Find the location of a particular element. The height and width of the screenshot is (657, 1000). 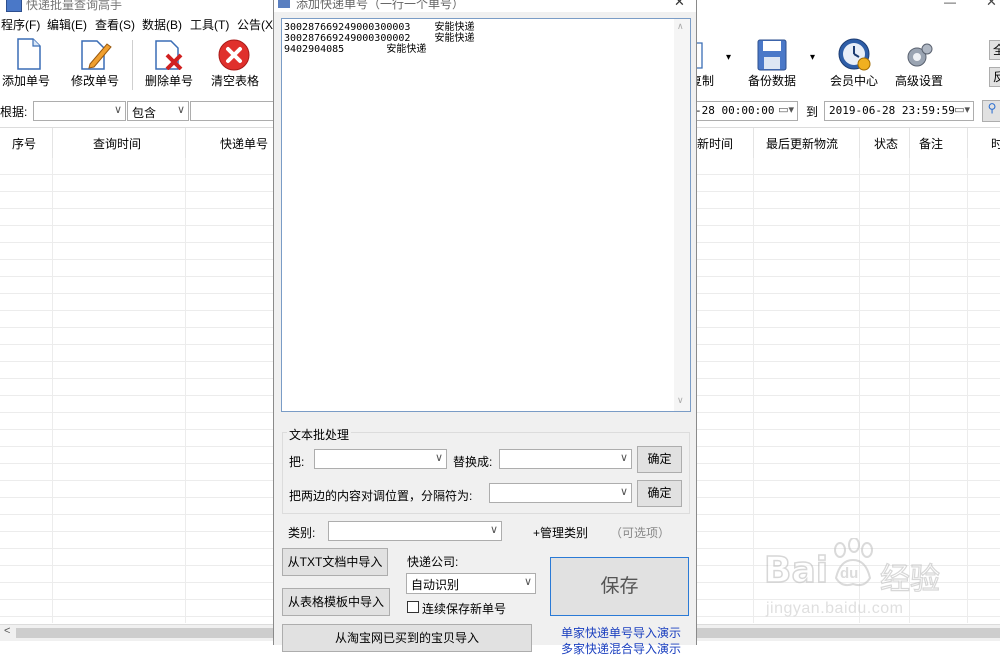

delete-number-button: 删除单号 is located at coordinates (169, 65).